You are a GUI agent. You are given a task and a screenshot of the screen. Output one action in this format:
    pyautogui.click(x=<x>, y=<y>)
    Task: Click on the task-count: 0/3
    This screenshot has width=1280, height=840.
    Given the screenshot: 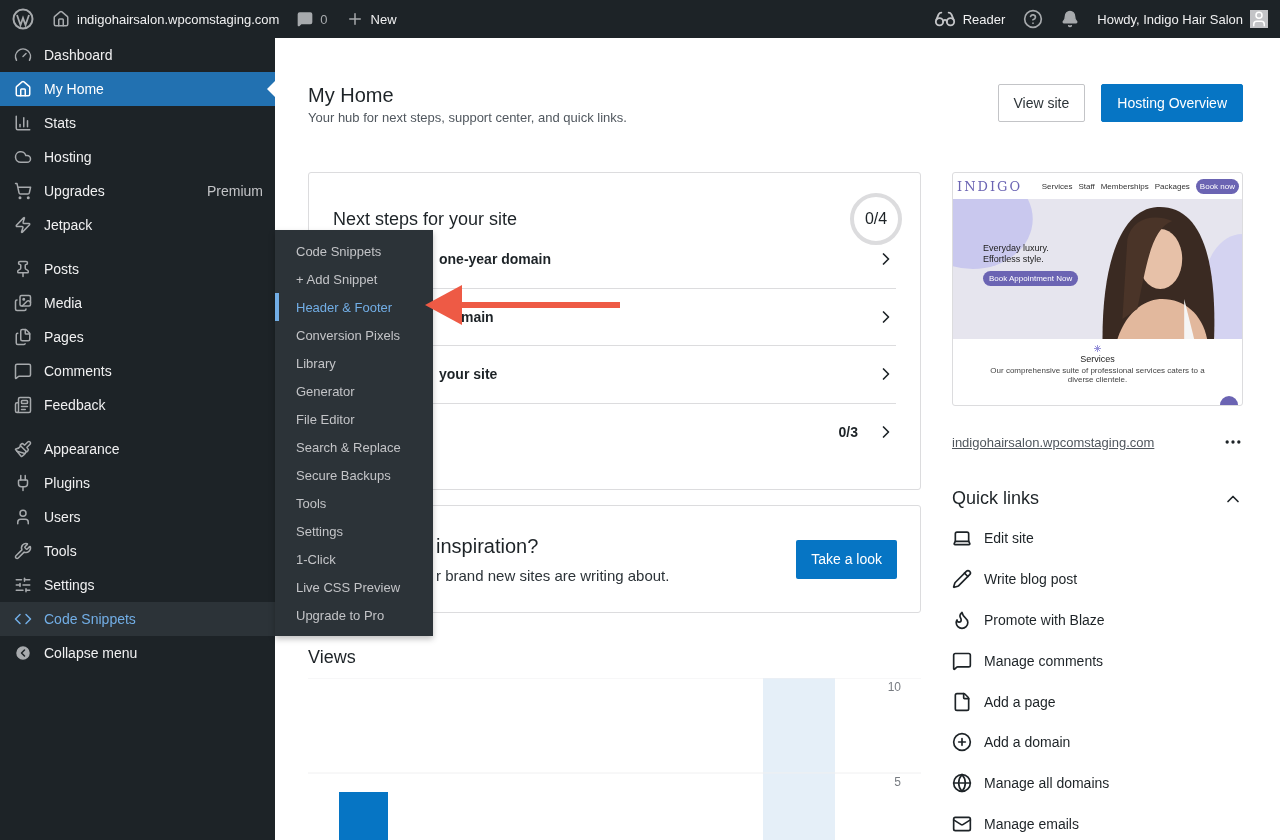 What is the action you would take?
    pyautogui.click(x=848, y=432)
    